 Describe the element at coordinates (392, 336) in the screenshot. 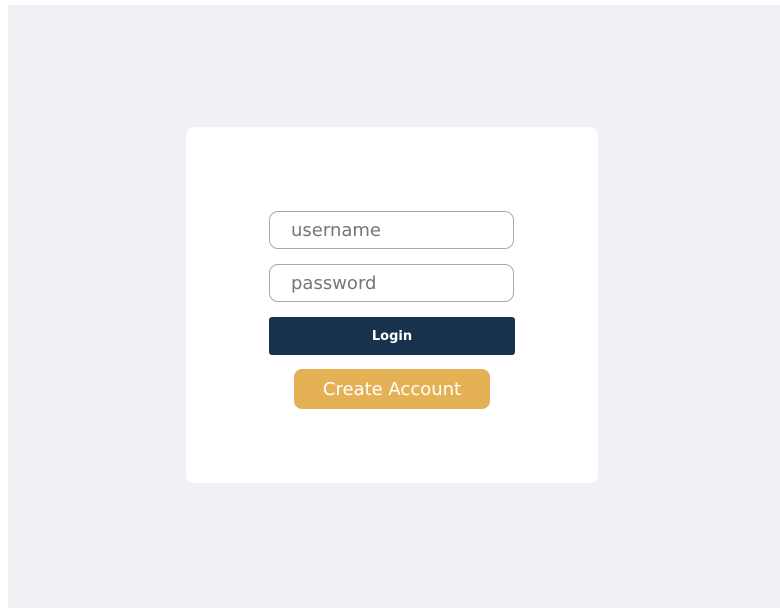

I see `login-button: Login` at that location.